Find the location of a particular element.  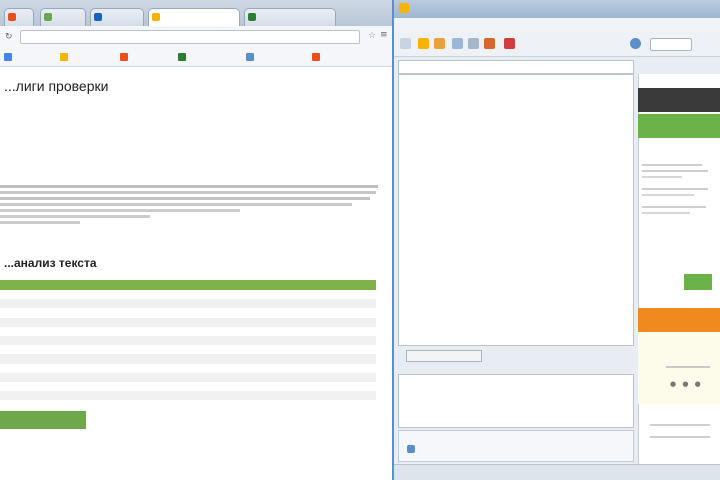

browser-tab-active is located at coordinates (194, 17).